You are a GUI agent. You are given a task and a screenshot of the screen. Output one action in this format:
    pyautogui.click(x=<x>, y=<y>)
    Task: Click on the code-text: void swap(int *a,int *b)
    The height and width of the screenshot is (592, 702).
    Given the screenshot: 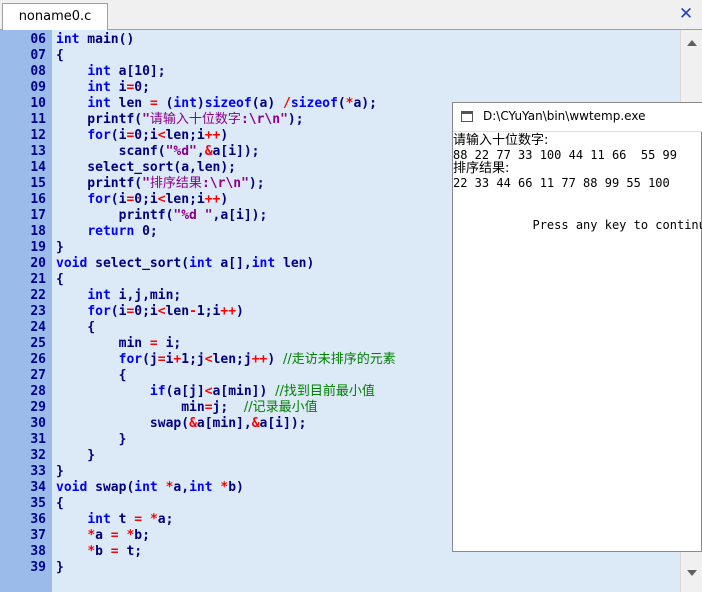 What is the action you would take?
    pyautogui.click(x=150, y=488)
    